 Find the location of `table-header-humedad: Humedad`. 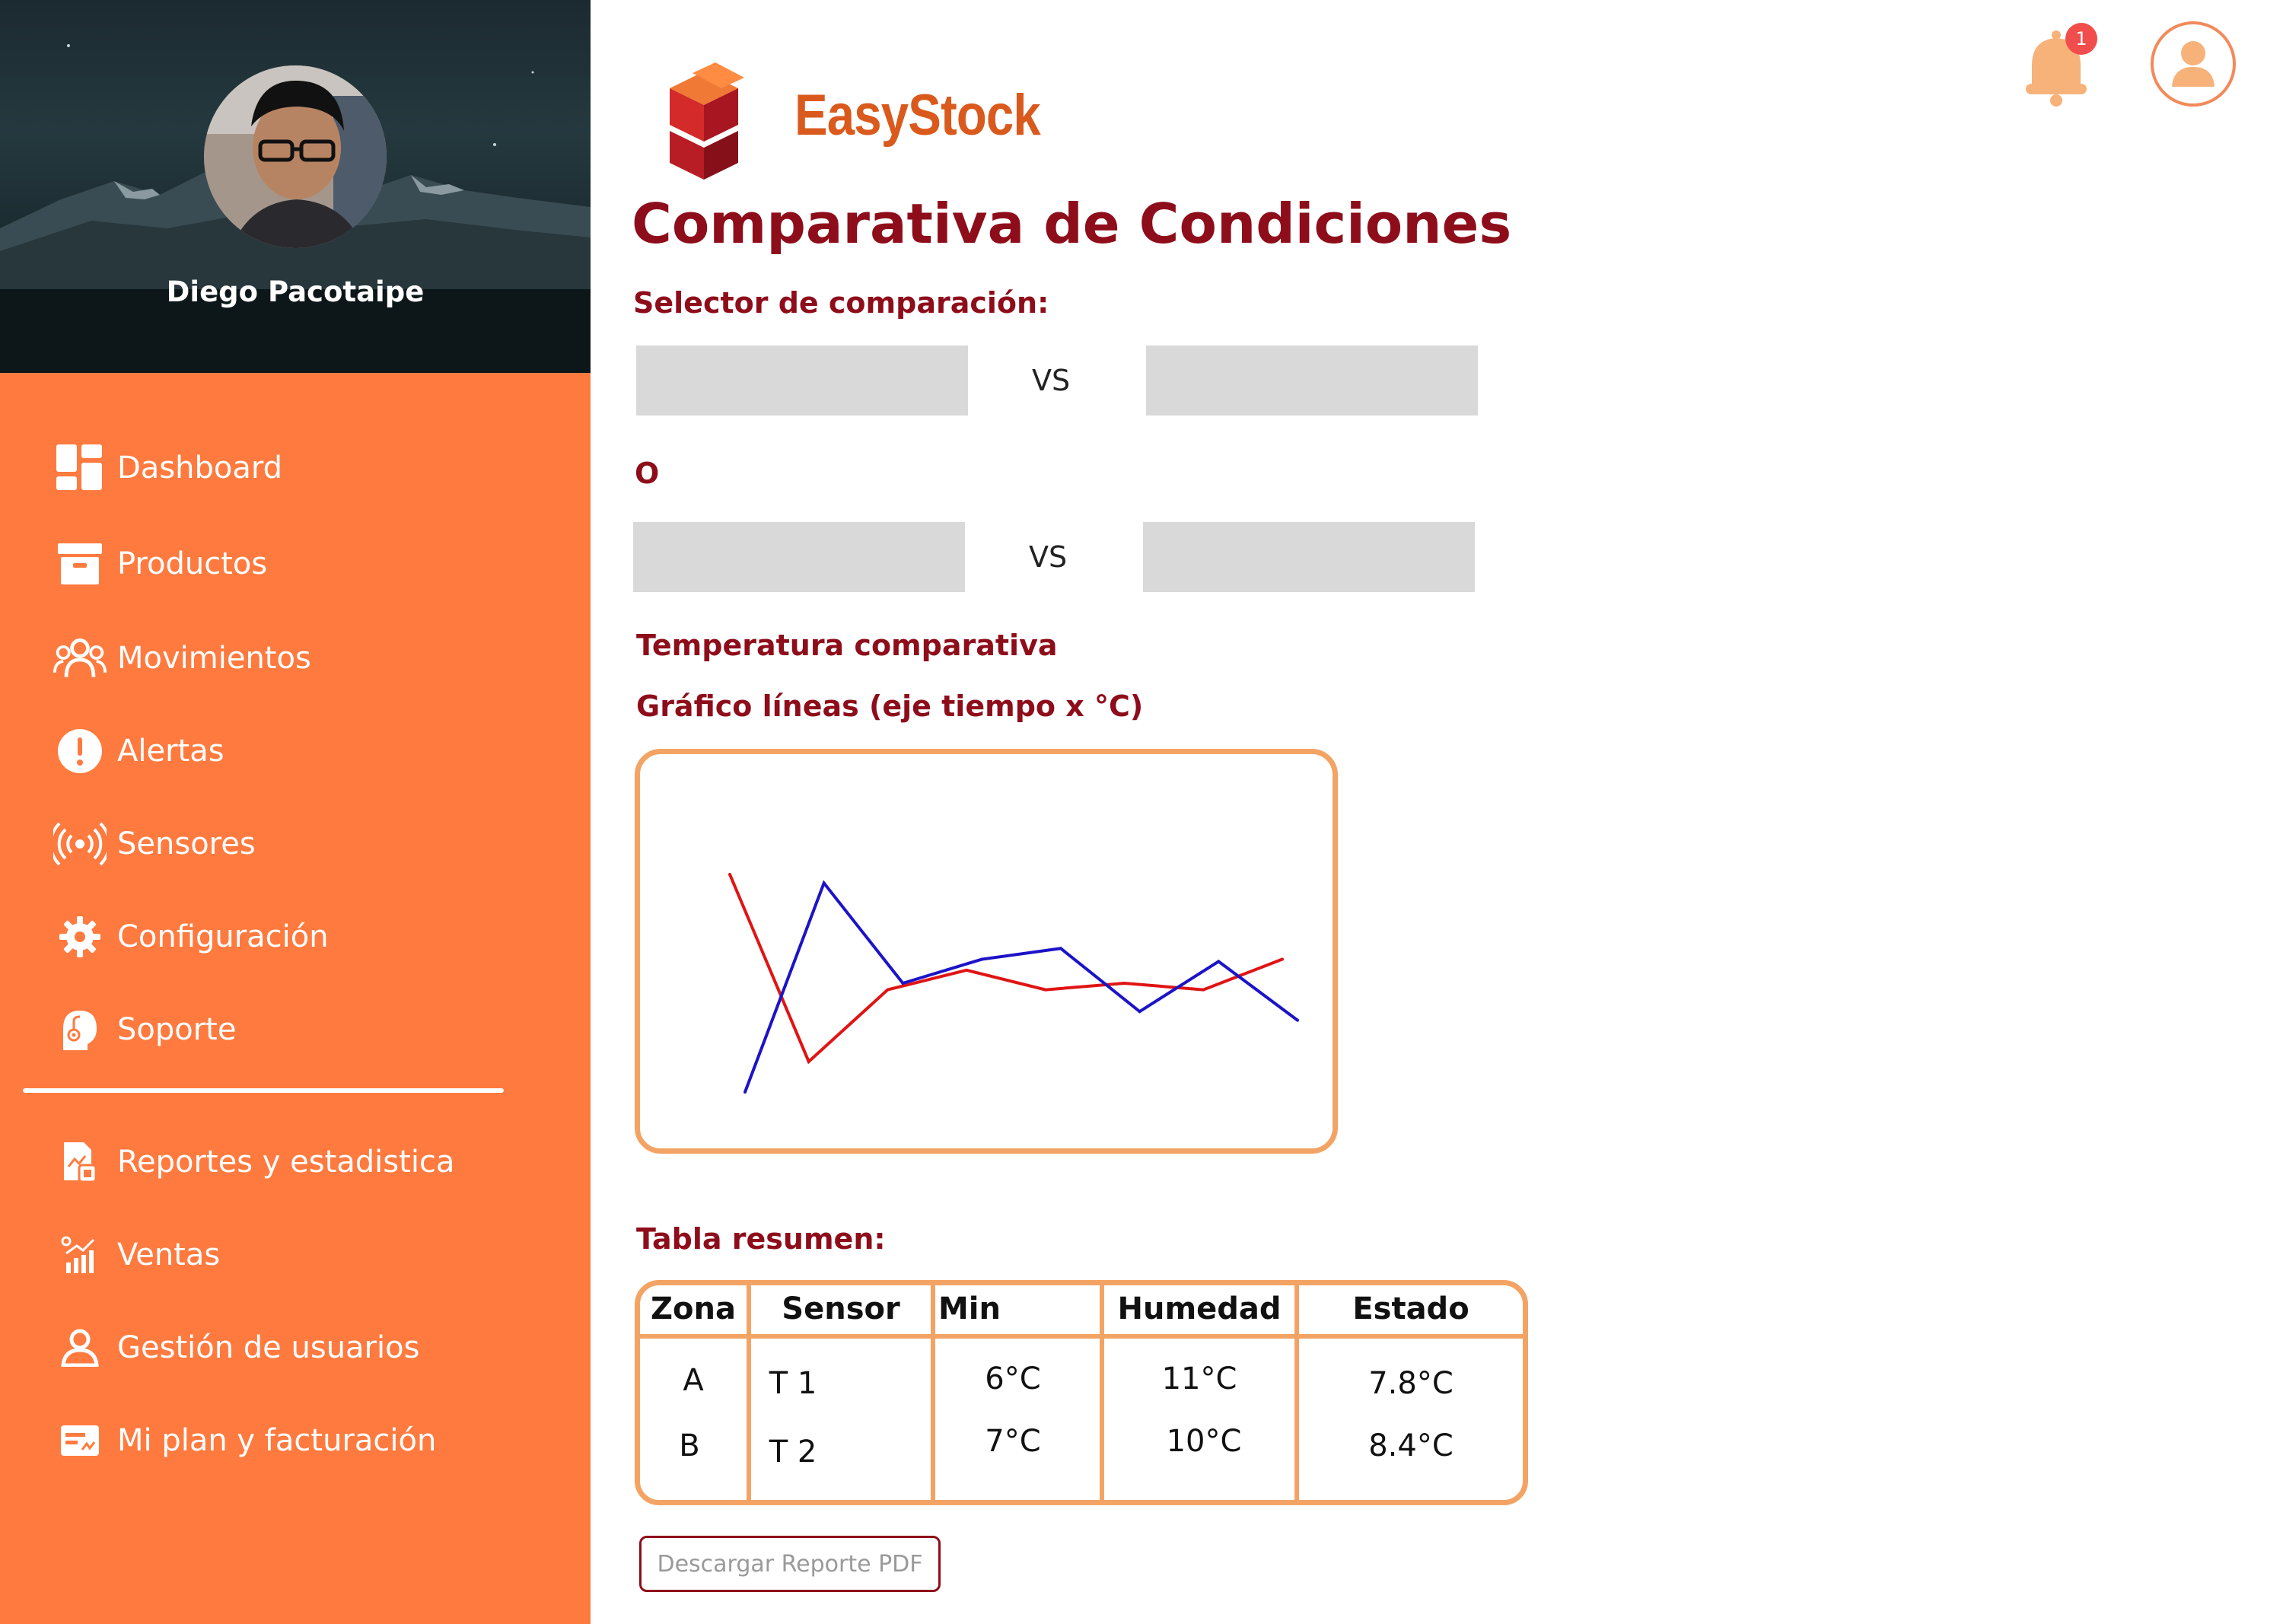

table-header-humedad: Humedad is located at coordinates (1199, 1308).